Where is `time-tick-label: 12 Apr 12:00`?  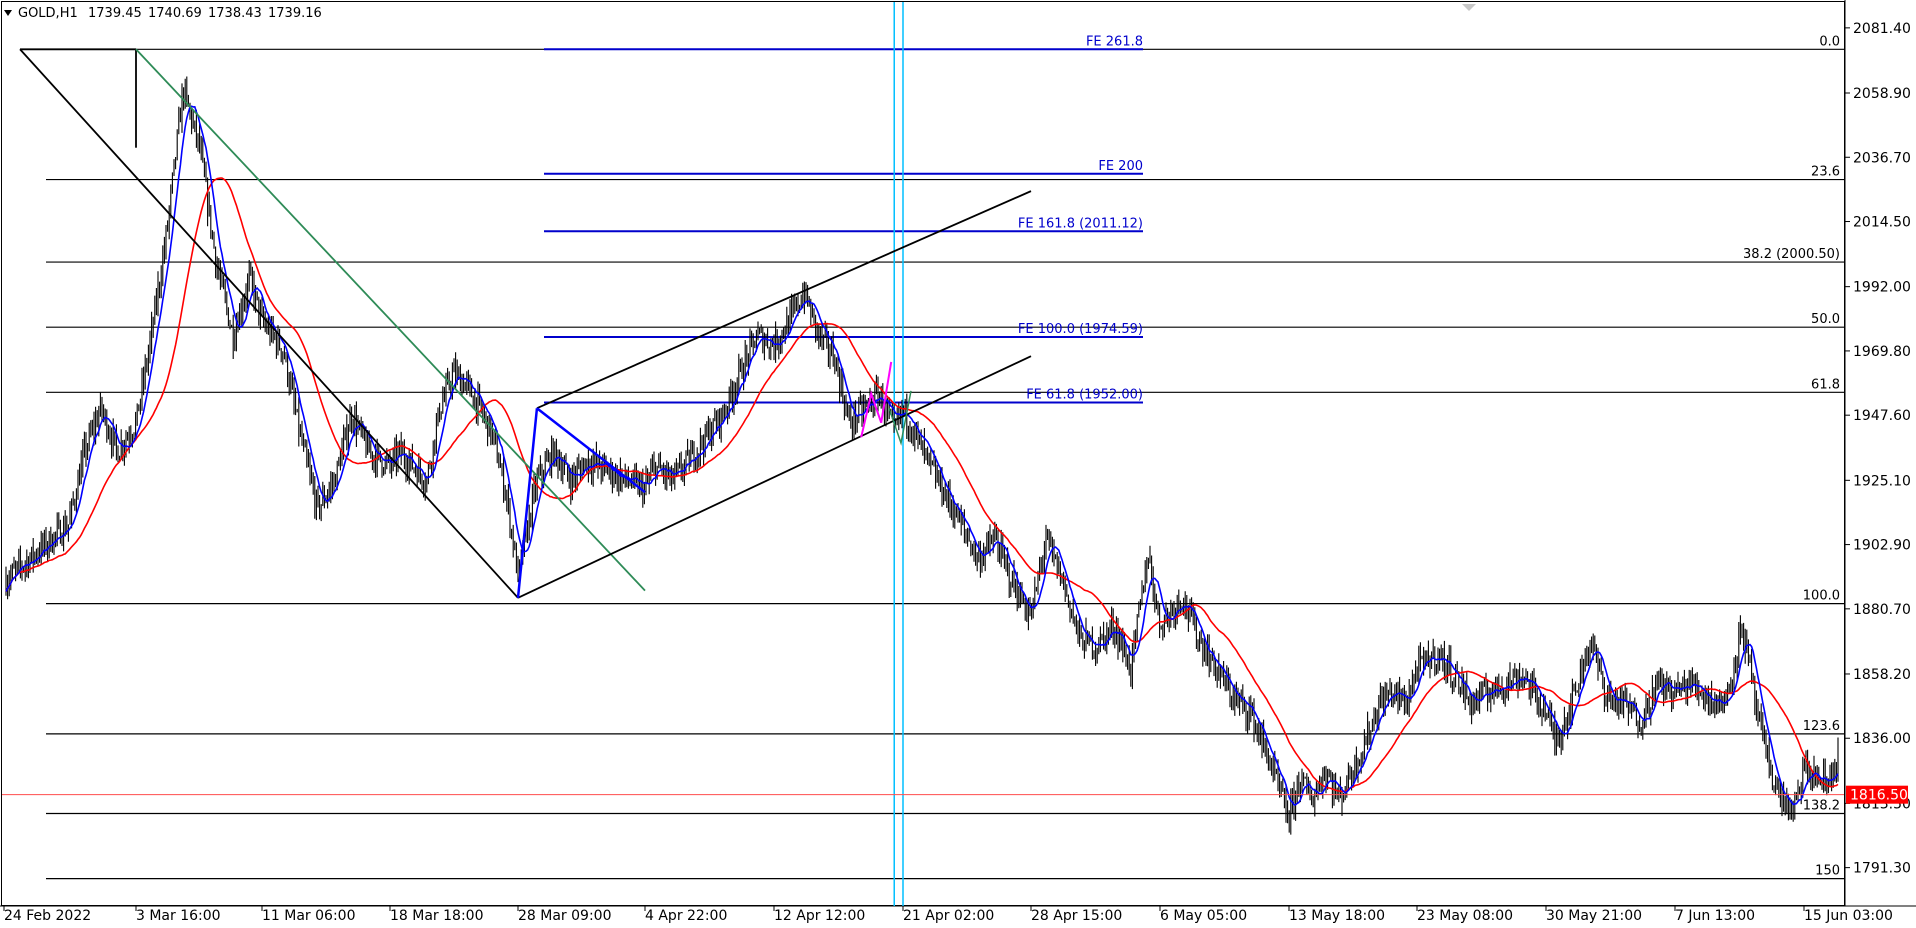 time-tick-label: 12 Apr 12:00 is located at coordinates (819, 916).